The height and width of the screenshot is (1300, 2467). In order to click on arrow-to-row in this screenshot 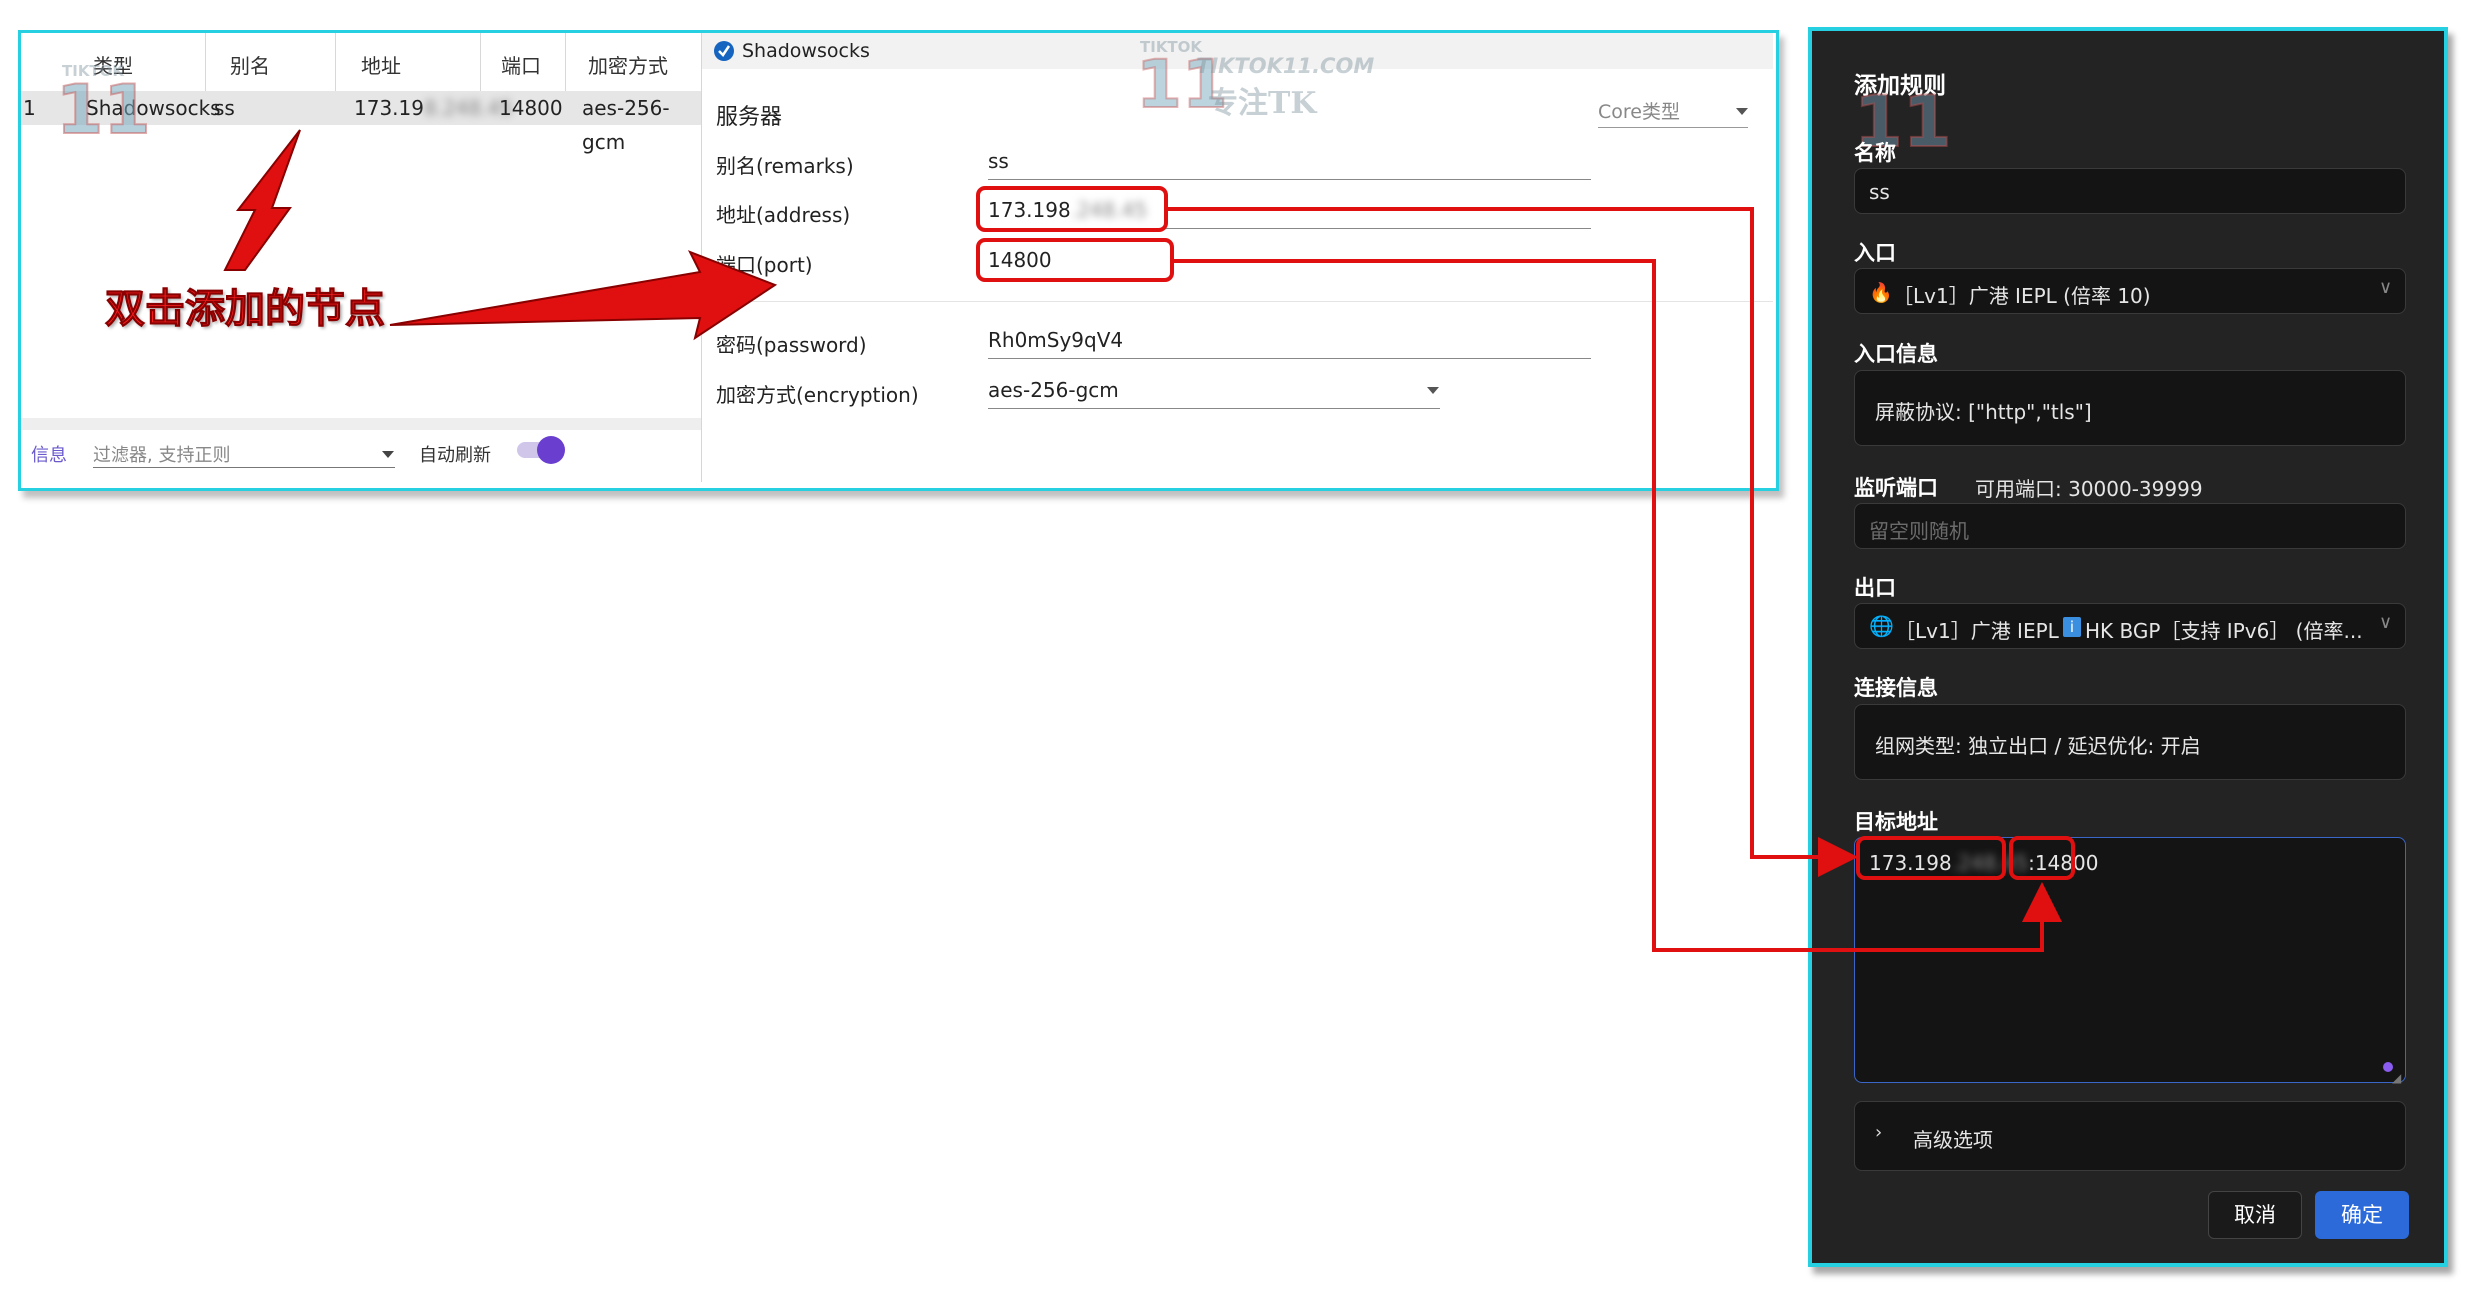, I will do `click(262, 200)`.